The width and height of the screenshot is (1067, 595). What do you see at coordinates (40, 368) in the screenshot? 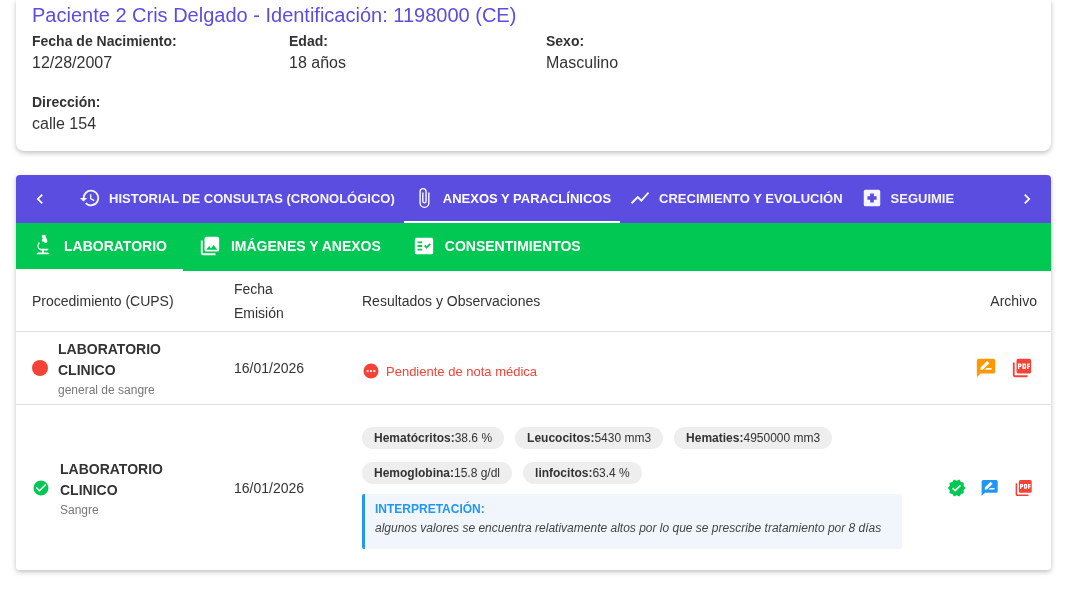
I see `status-dot` at bounding box center [40, 368].